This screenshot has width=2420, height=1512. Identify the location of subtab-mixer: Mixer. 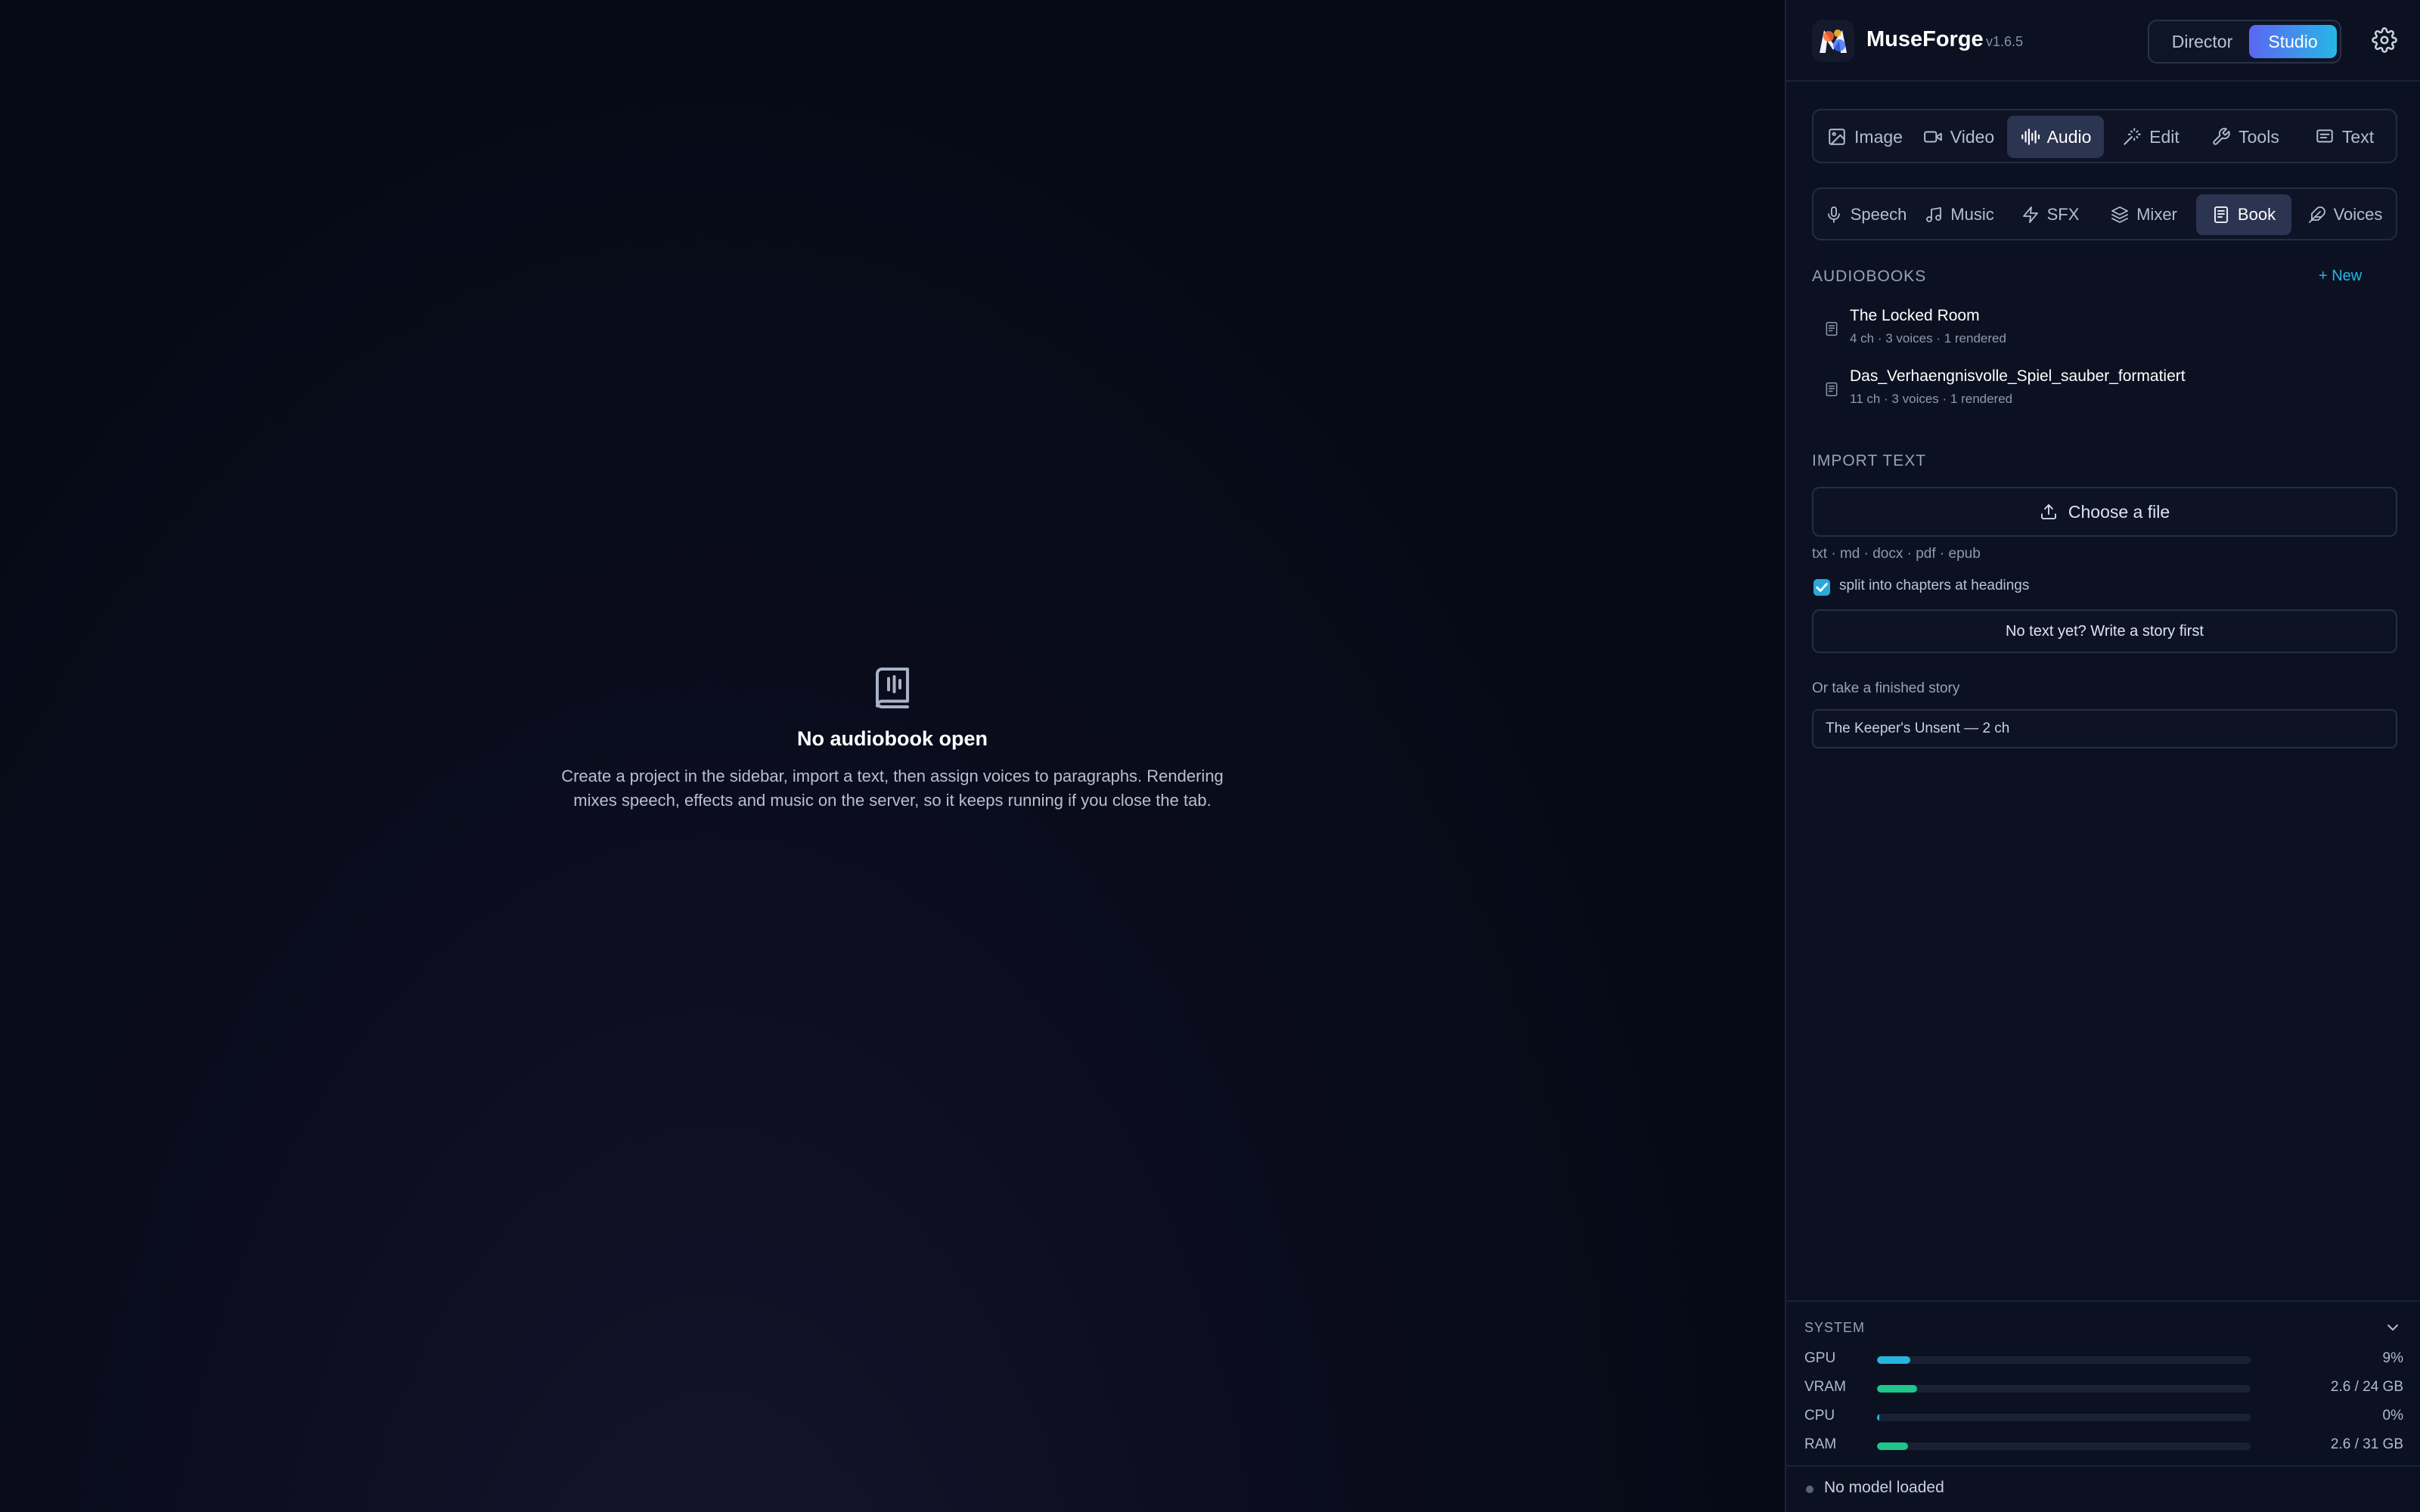
(2144, 214).